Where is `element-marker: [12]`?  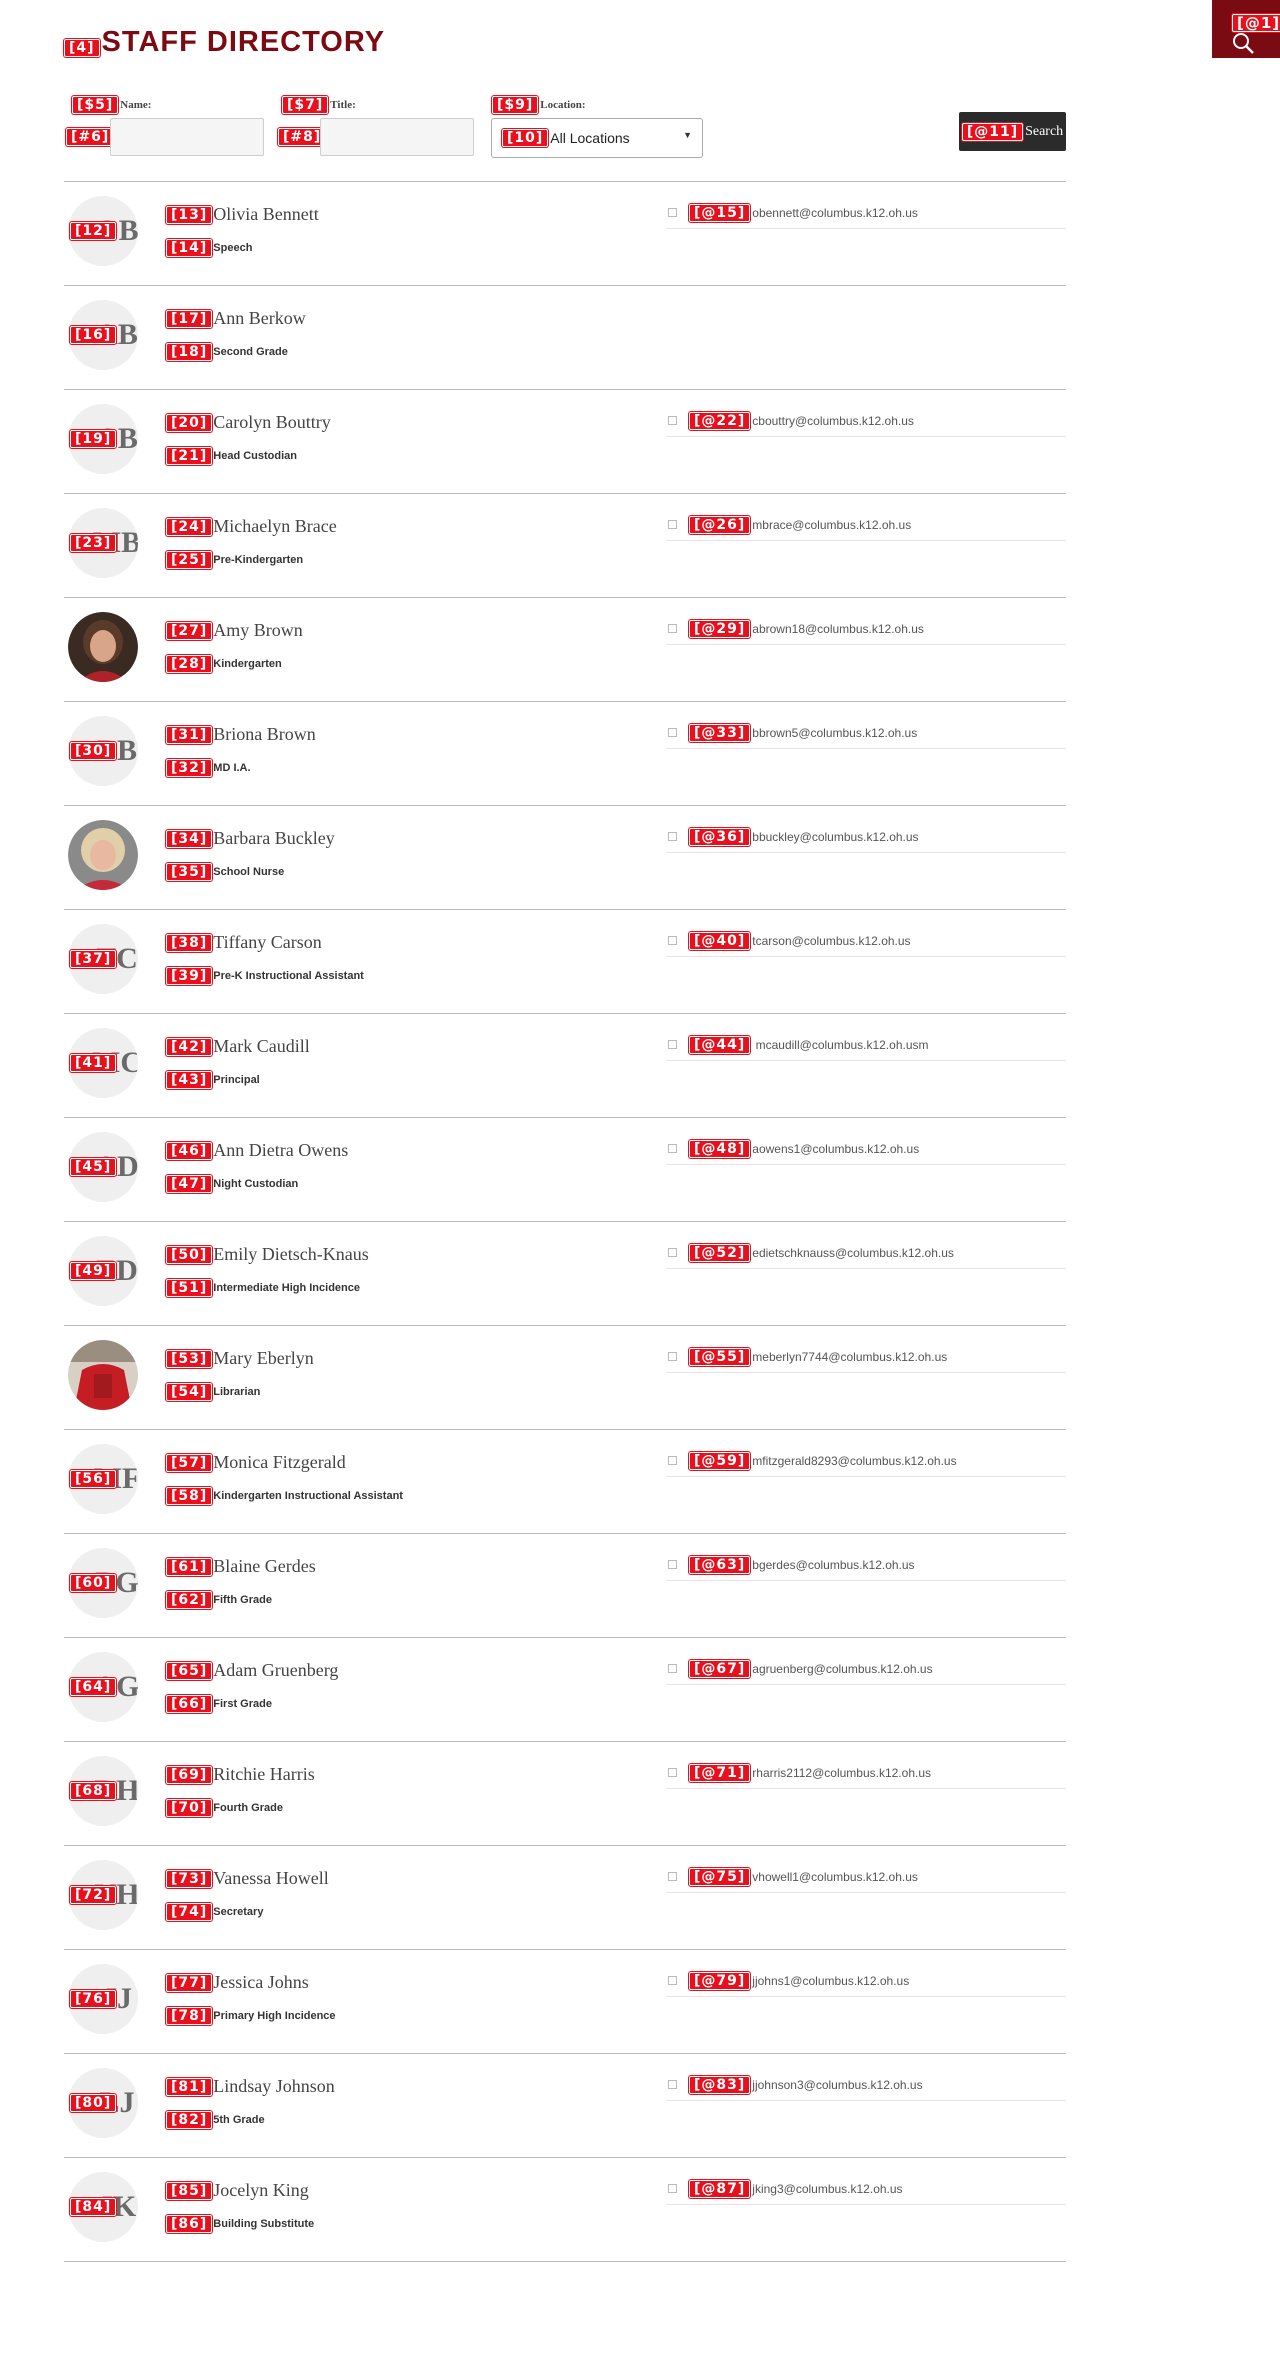
element-marker: [12] is located at coordinates (93, 231).